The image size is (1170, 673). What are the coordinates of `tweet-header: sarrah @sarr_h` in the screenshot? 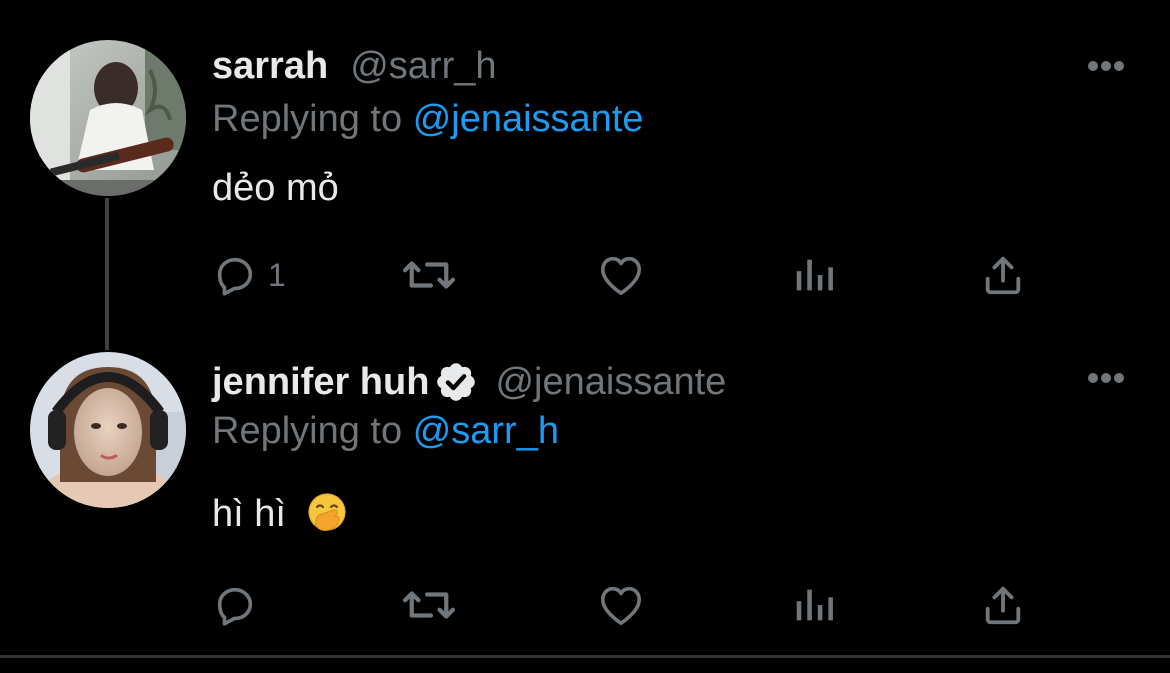 It's located at (354, 66).